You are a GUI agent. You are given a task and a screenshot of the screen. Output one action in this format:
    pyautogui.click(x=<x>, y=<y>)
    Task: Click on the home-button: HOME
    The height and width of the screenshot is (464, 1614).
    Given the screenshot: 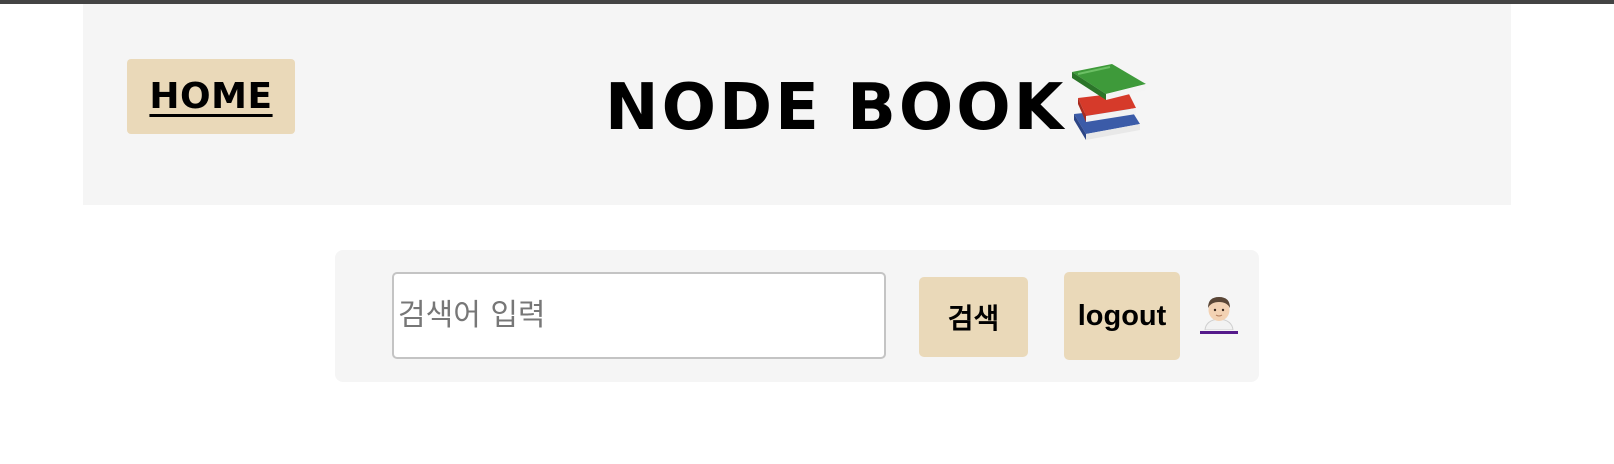 What is the action you would take?
    pyautogui.click(x=211, y=96)
    